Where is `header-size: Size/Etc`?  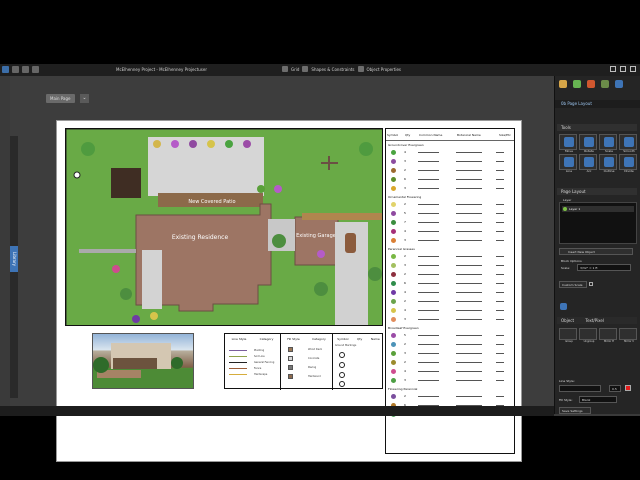 header-size: Size/Etc is located at coordinates (505, 135).